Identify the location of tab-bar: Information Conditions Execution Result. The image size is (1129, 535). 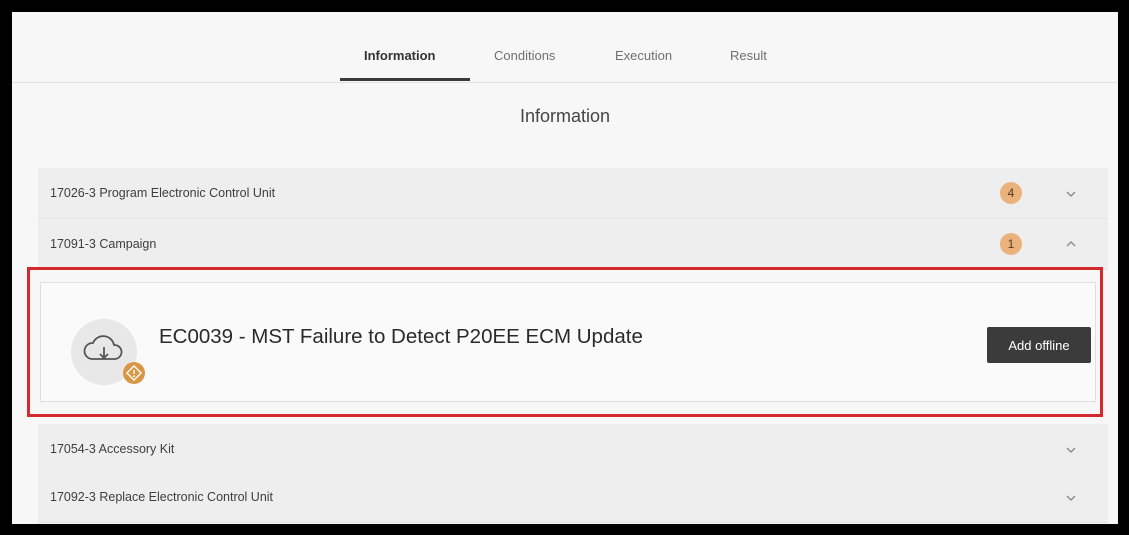
(565, 47).